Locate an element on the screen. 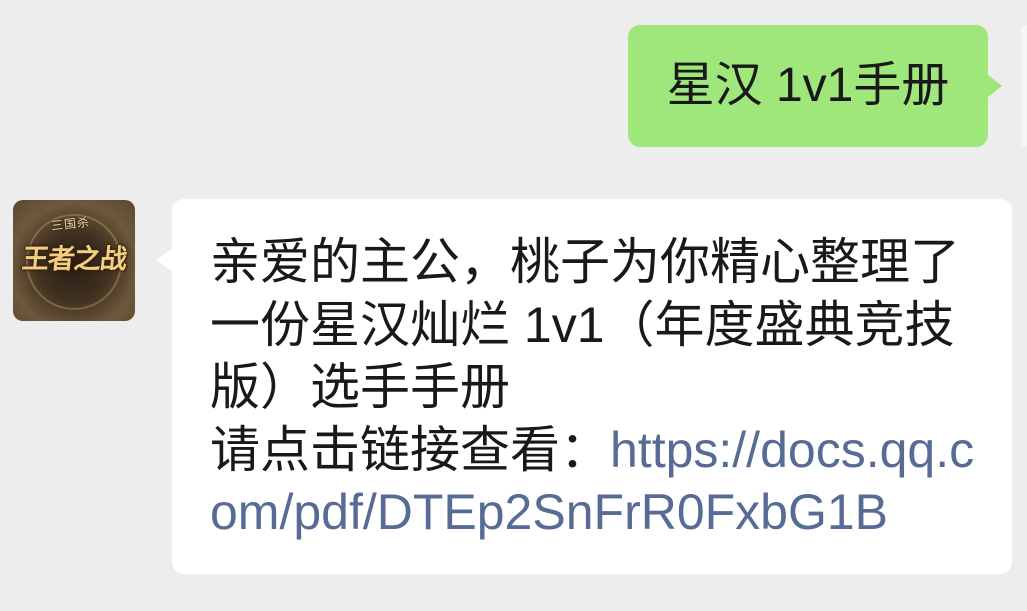 This screenshot has height=611, width=1027. sender-avatar: 三国杀 王者之战 is located at coordinates (74, 260).